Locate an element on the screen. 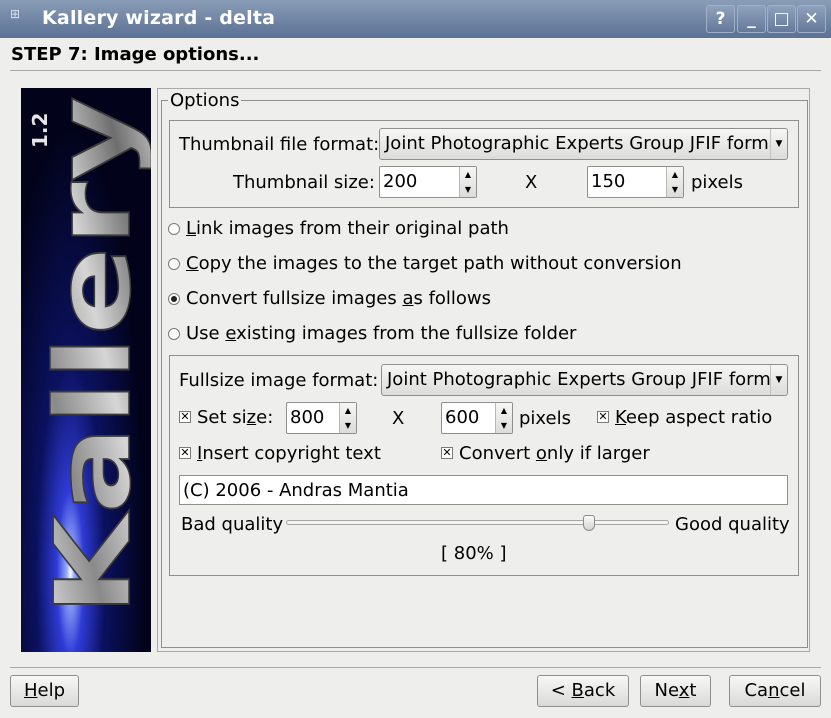 The height and width of the screenshot is (718, 831). insert-copyright-checkbox: ✕ Insert copyright text is located at coordinates (280, 454).